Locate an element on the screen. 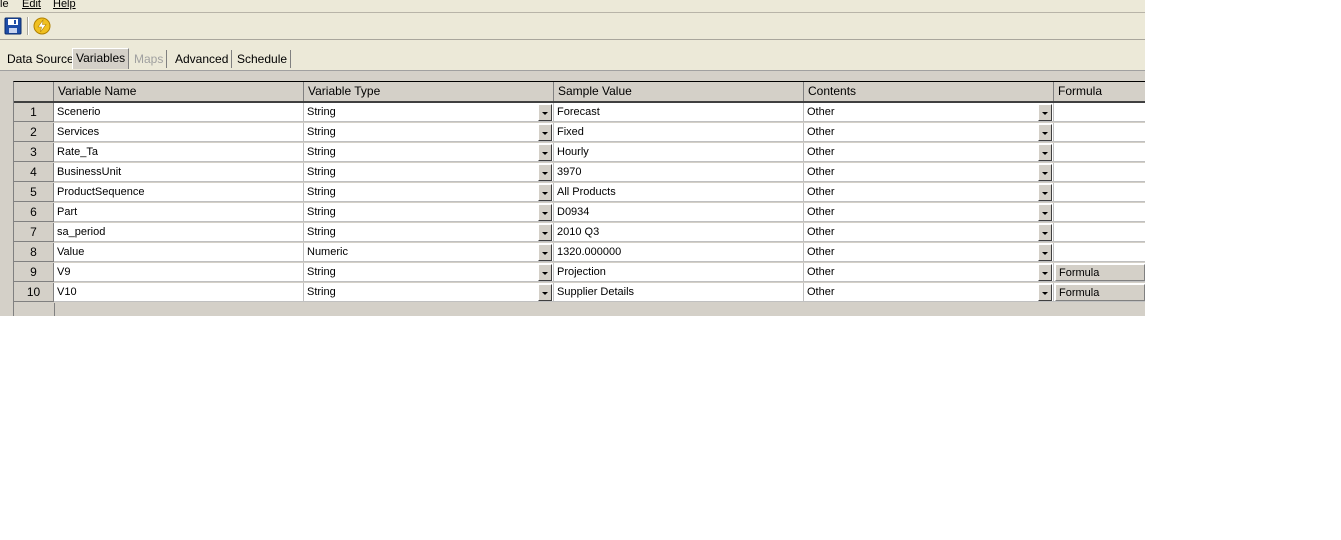 Image resolution: width=1341 pixels, height=540 pixels. column-header-formula: Formula is located at coordinates (1099, 91).